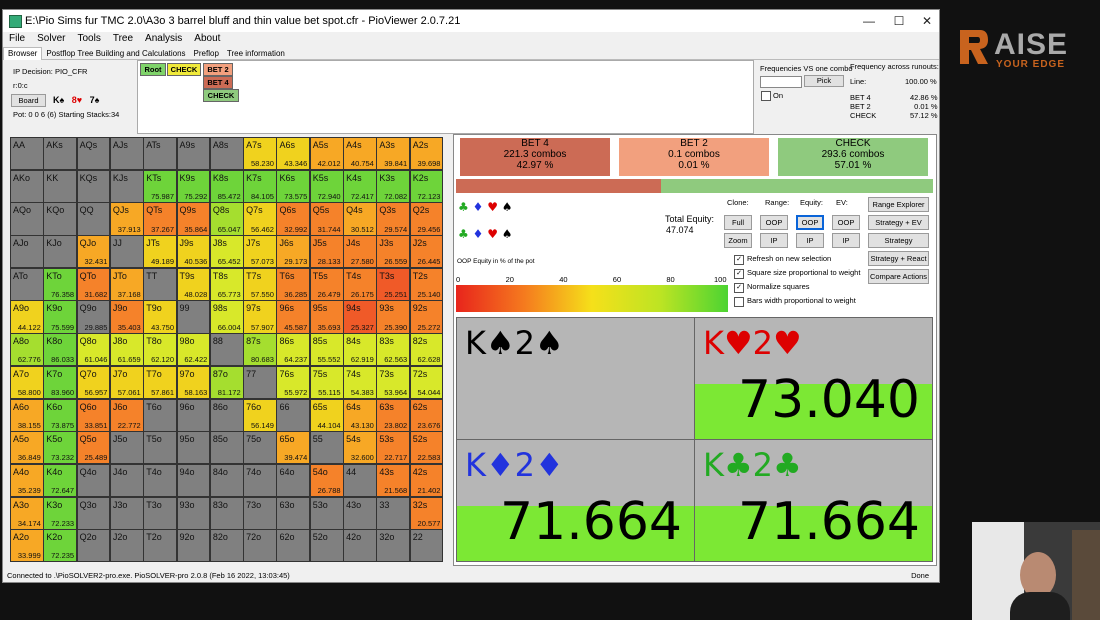  What do you see at coordinates (575, 500) in the screenshot?
I see `hand-box-kd2d: K♦2♦ 71.664` at bounding box center [575, 500].